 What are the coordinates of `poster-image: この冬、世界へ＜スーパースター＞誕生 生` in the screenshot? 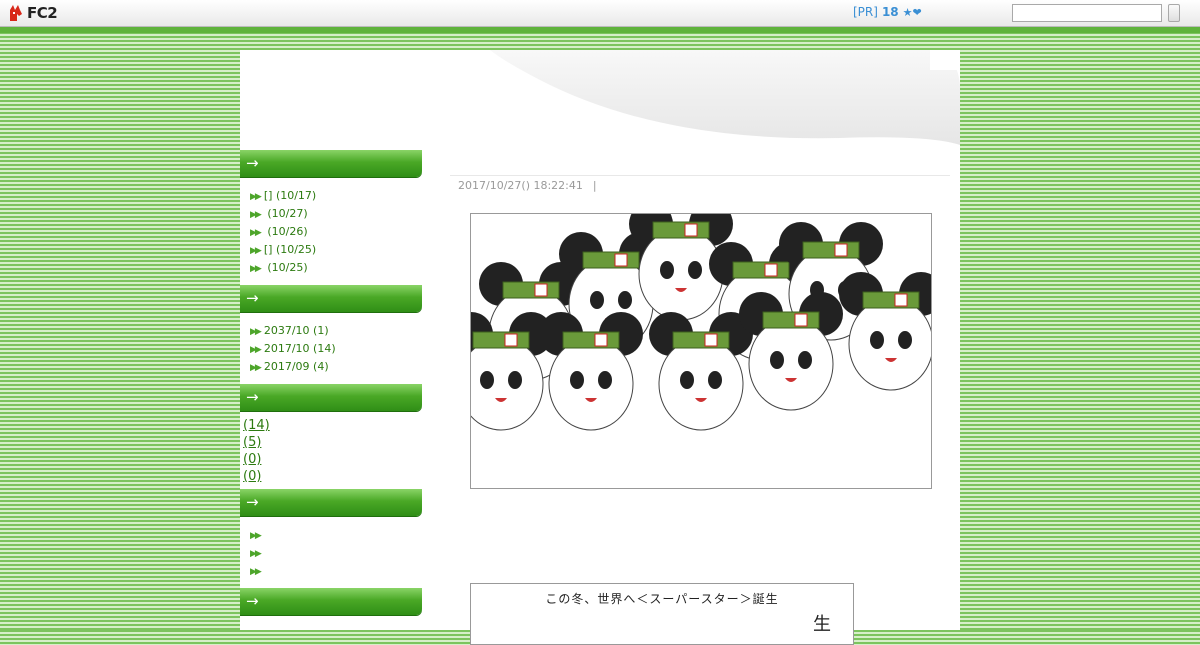 It's located at (662, 614).